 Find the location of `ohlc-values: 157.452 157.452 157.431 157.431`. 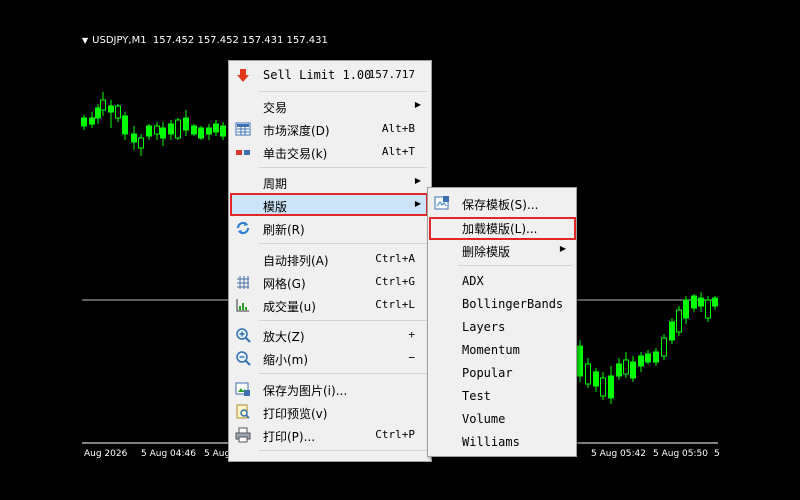

ohlc-values: 157.452 157.452 157.431 157.431 is located at coordinates (240, 40).